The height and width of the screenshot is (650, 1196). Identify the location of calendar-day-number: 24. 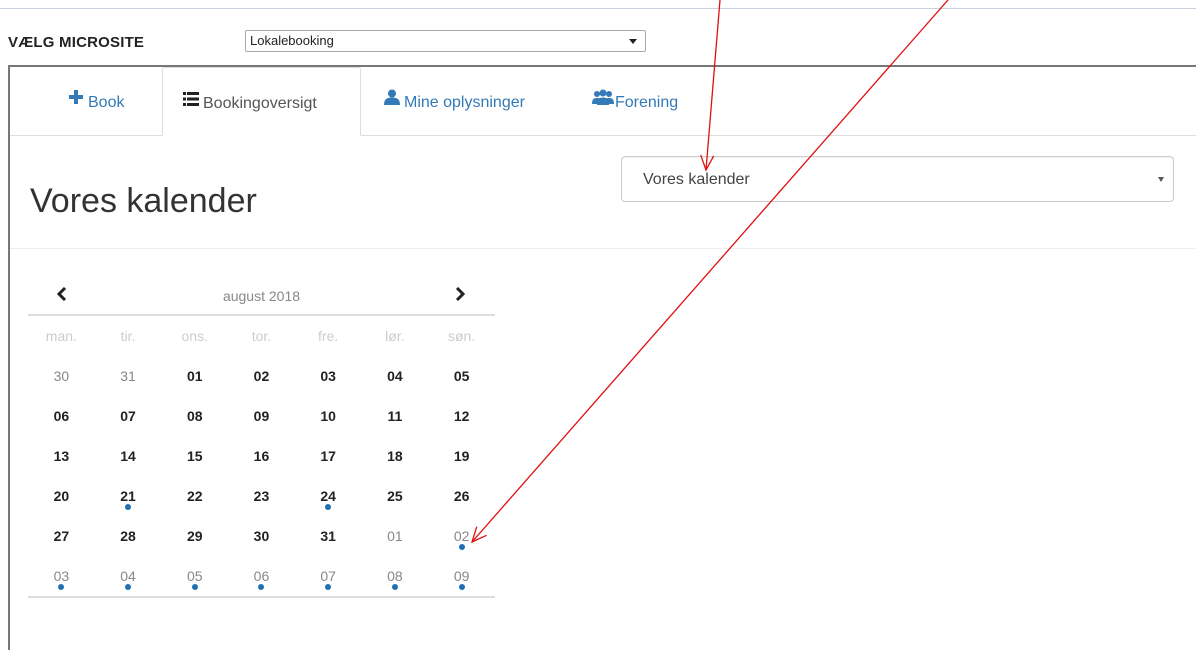
(328, 499).